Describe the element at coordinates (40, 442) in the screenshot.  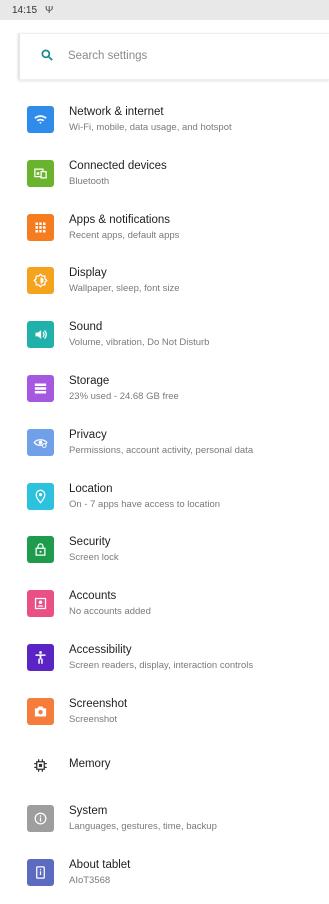
I see `privacy-eye-icon` at that location.